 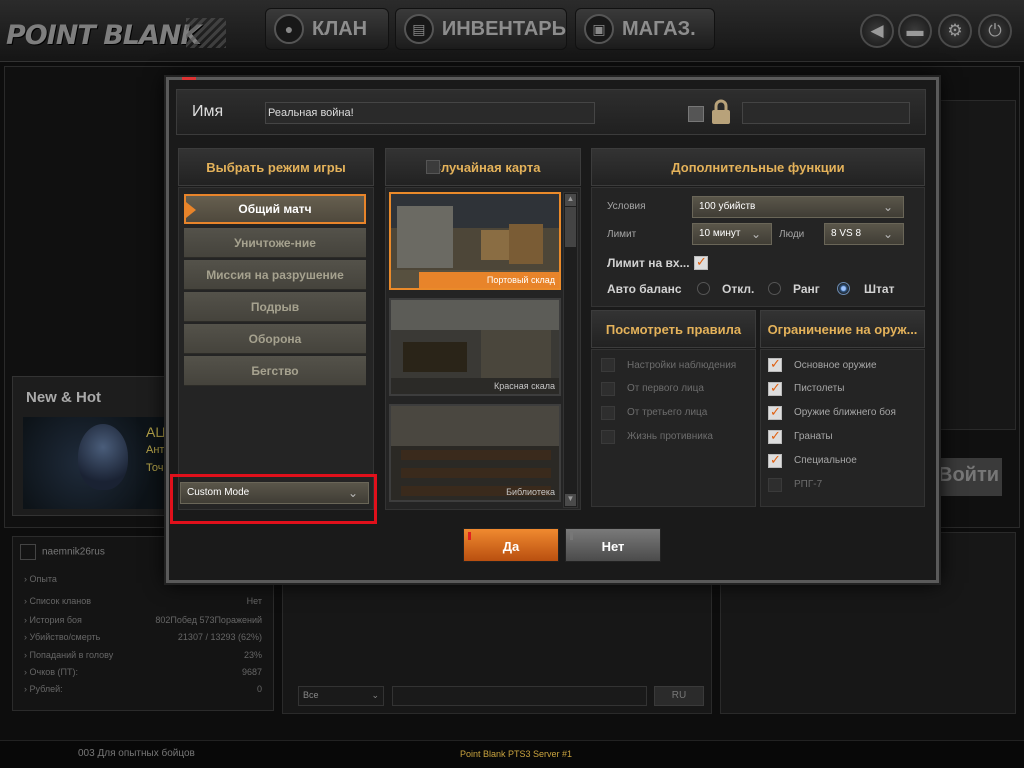 I want to click on rule-checkbox-third-person, so click(x=608, y=413).